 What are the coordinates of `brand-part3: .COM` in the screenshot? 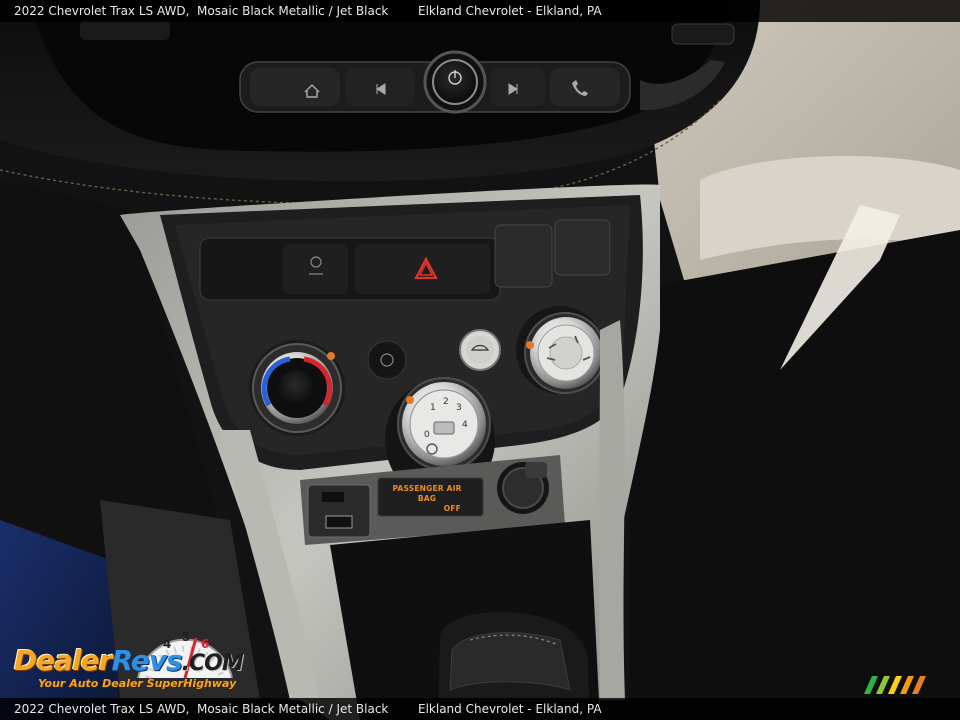 It's located at (212, 663).